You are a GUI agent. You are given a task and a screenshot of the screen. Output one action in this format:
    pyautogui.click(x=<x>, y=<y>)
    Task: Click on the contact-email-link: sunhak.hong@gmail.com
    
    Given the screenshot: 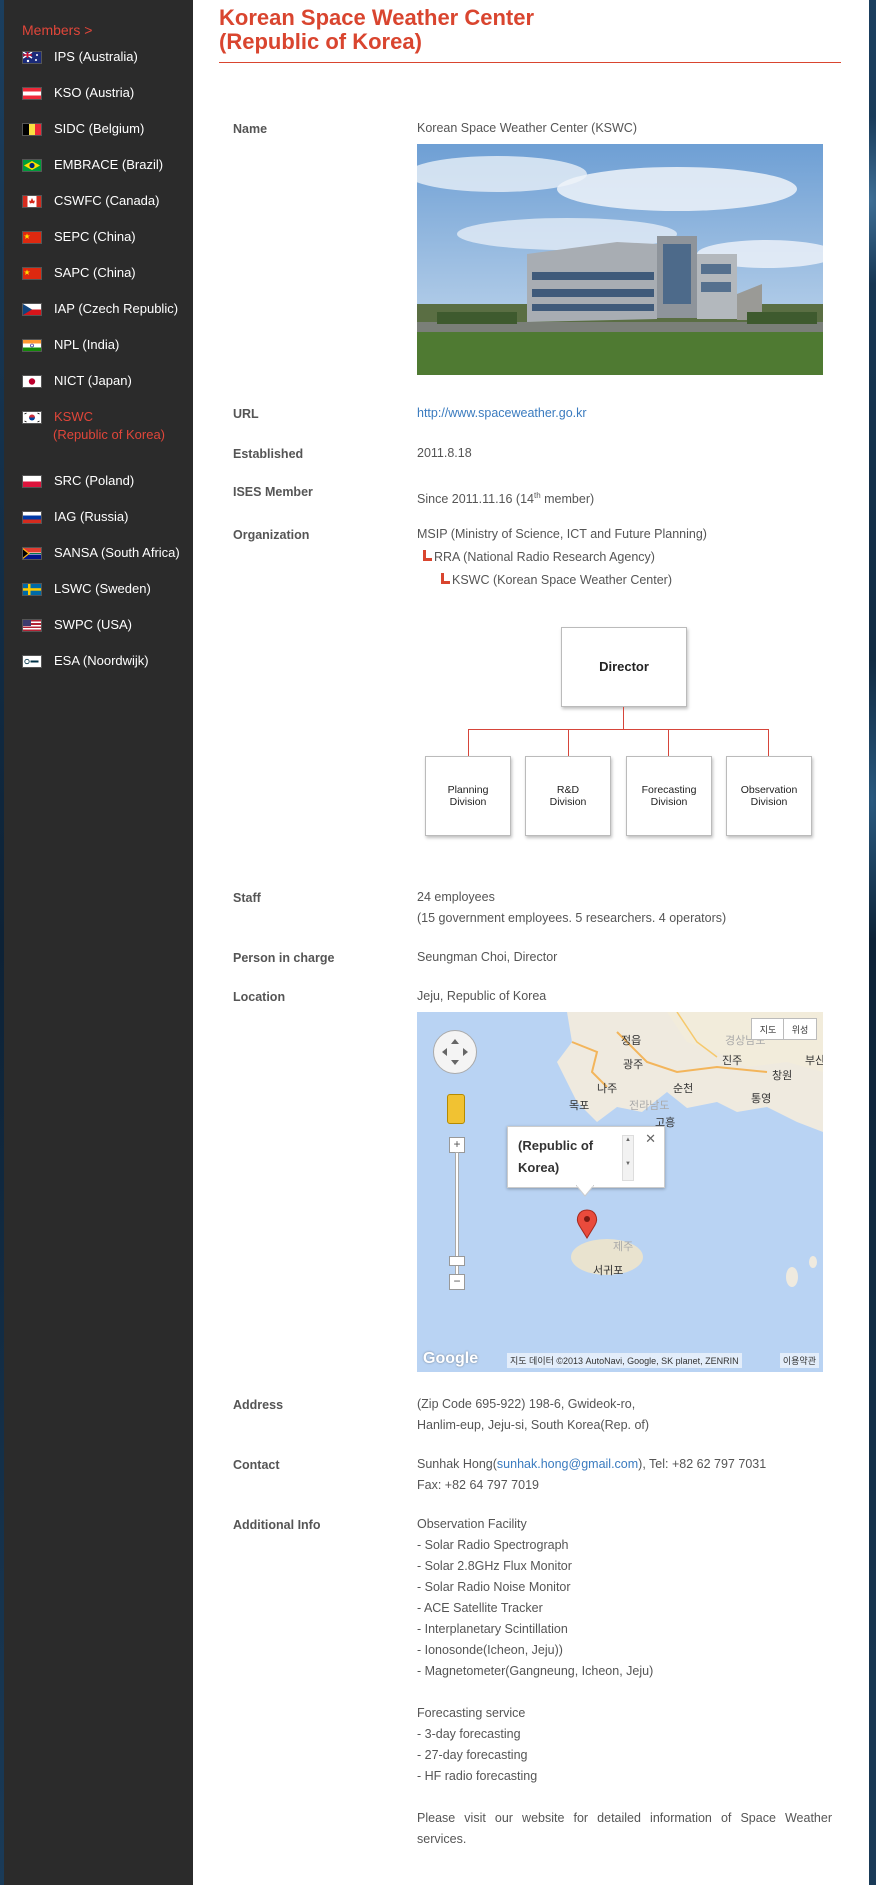 What is the action you would take?
    pyautogui.click(x=567, y=1464)
    